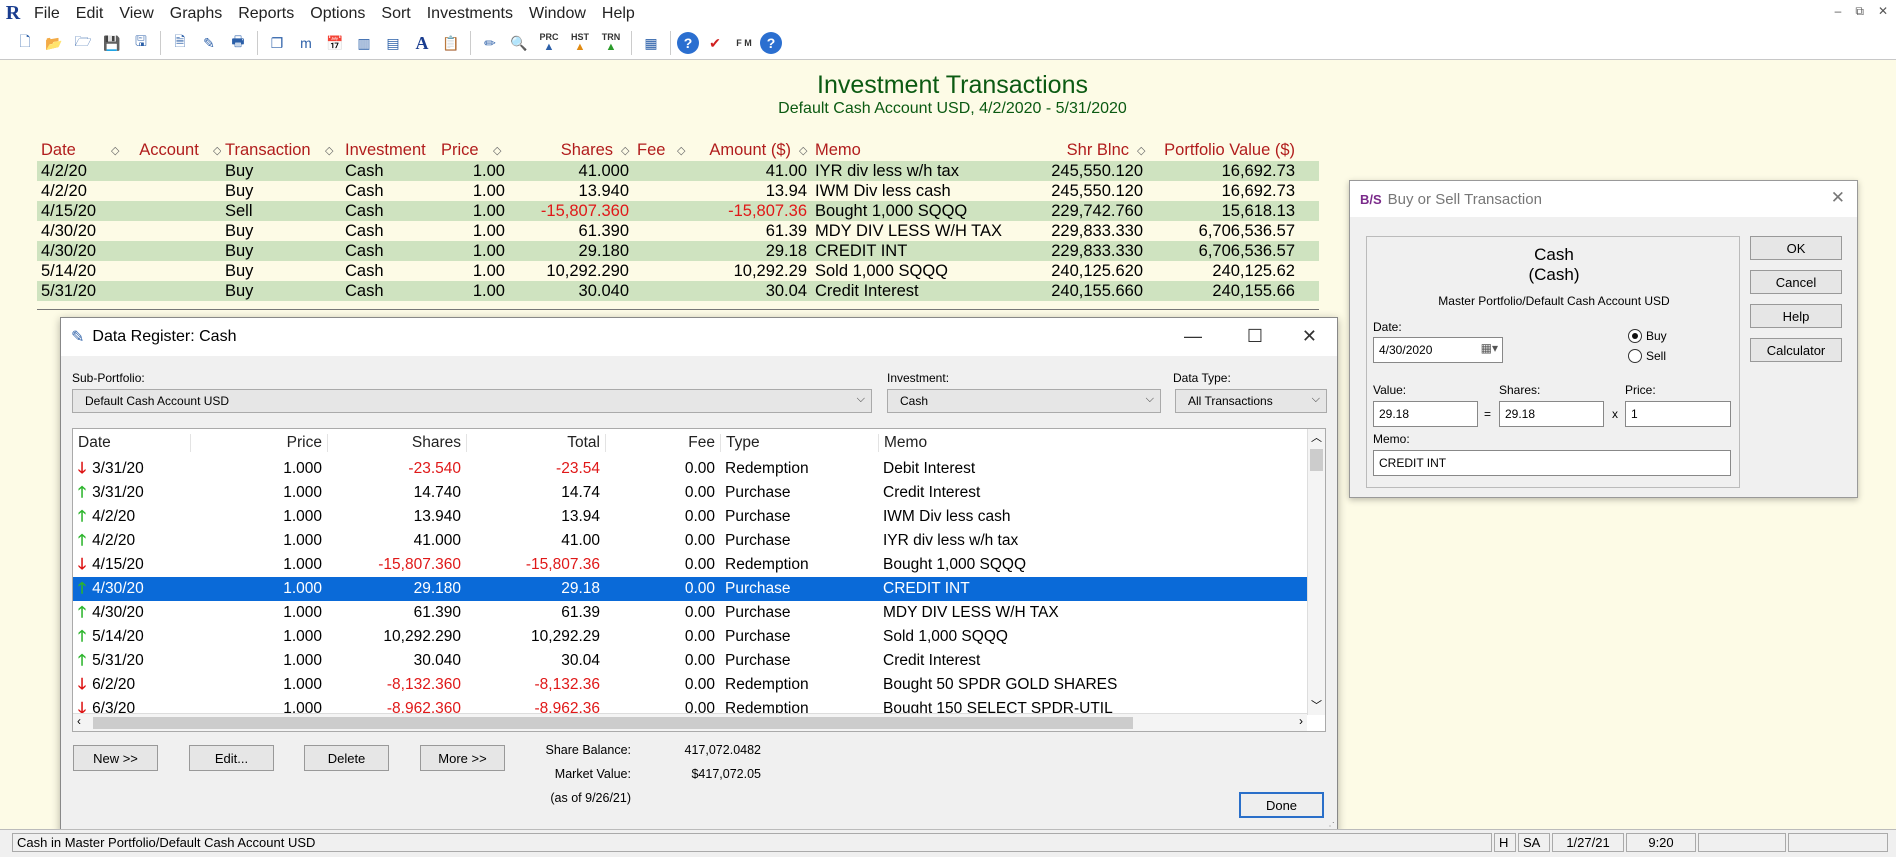 This screenshot has width=1896, height=857. I want to click on calculator-button: Calculator, so click(1796, 350).